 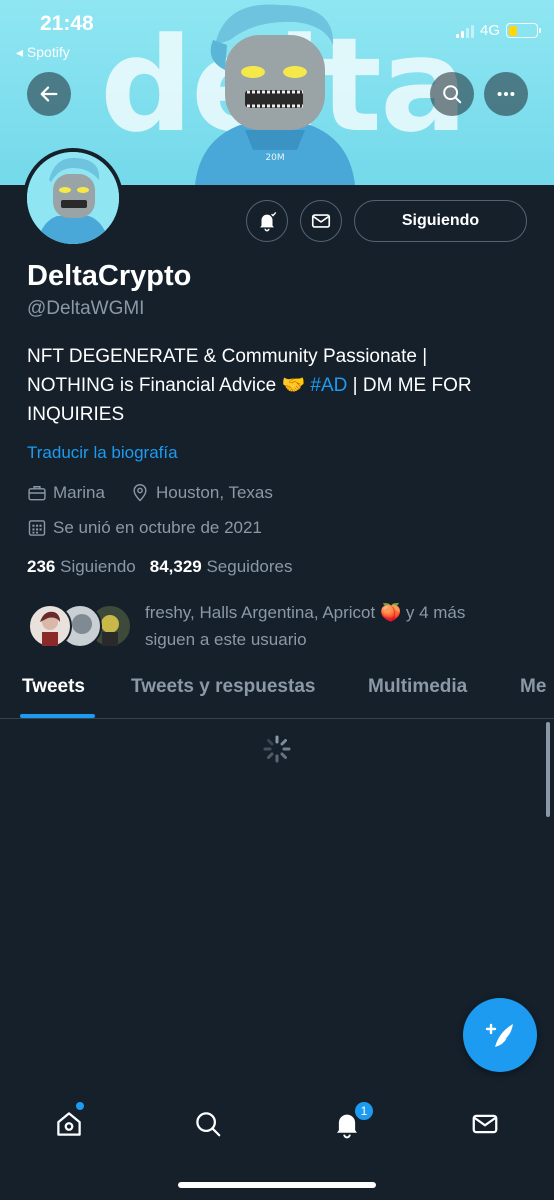 I want to click on following-label: Siguiendo, so click(x=98, y=566).